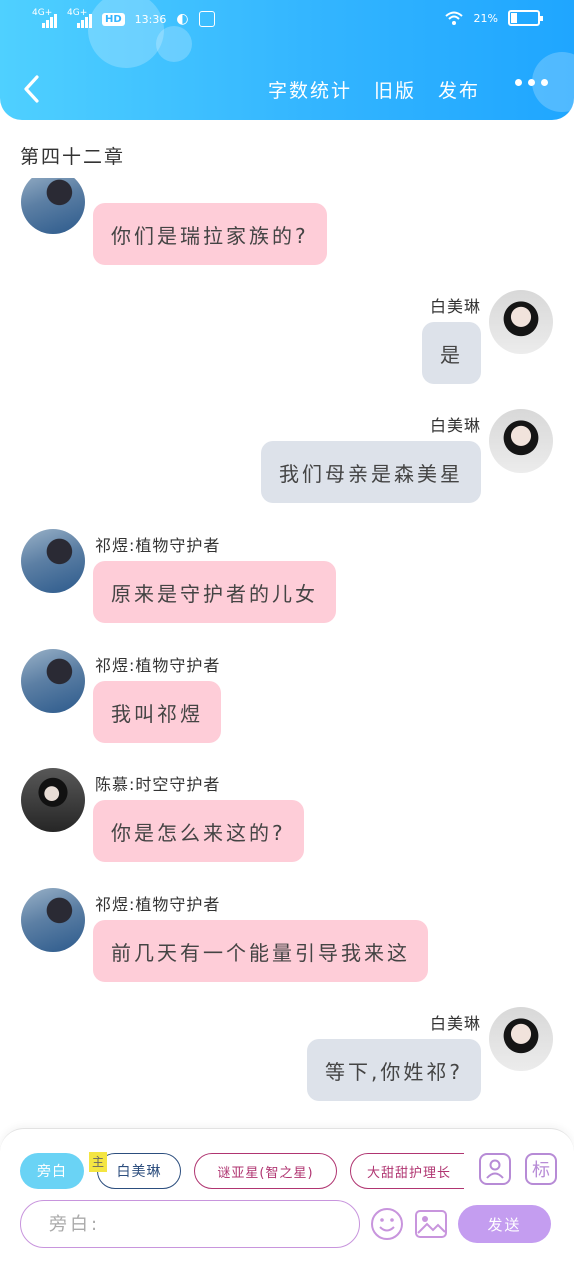 The height and width of the screenshot is (1280, 574). I want to click on top-header: 4G+ 4G+ HD 13:36 ◐ 21% 字数统计 旧版 发布, so click(287, 60).